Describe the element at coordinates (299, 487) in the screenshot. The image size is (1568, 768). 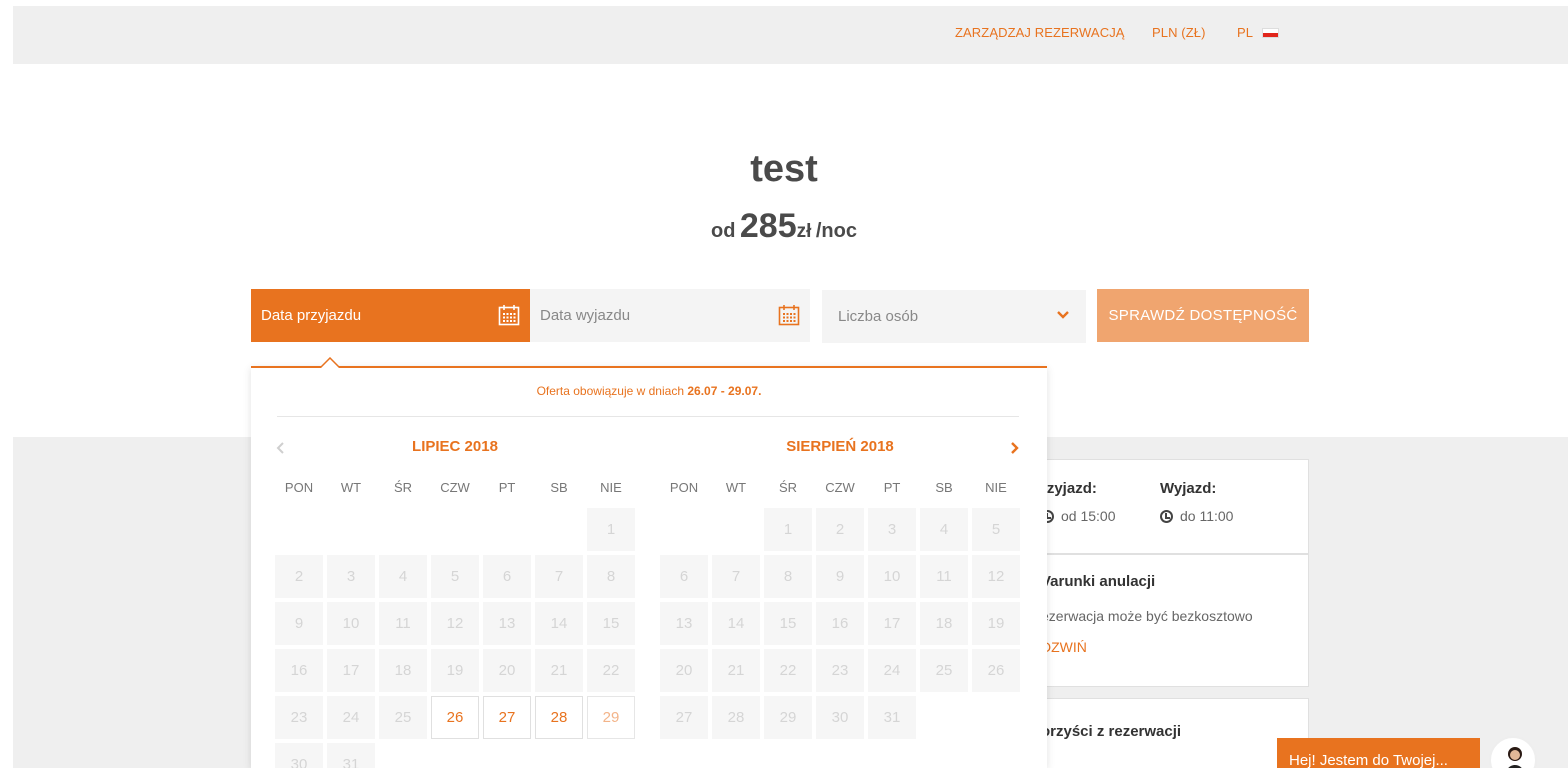
I see `weekday-label: PON` at that location.